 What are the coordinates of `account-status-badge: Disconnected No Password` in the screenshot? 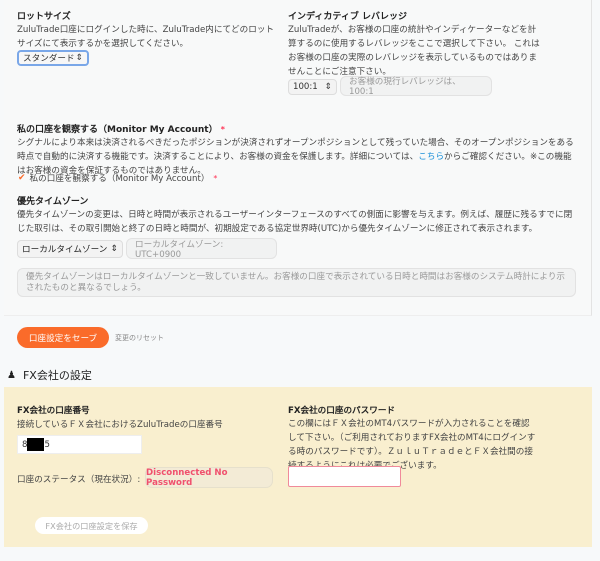 It's located at (209, 477).